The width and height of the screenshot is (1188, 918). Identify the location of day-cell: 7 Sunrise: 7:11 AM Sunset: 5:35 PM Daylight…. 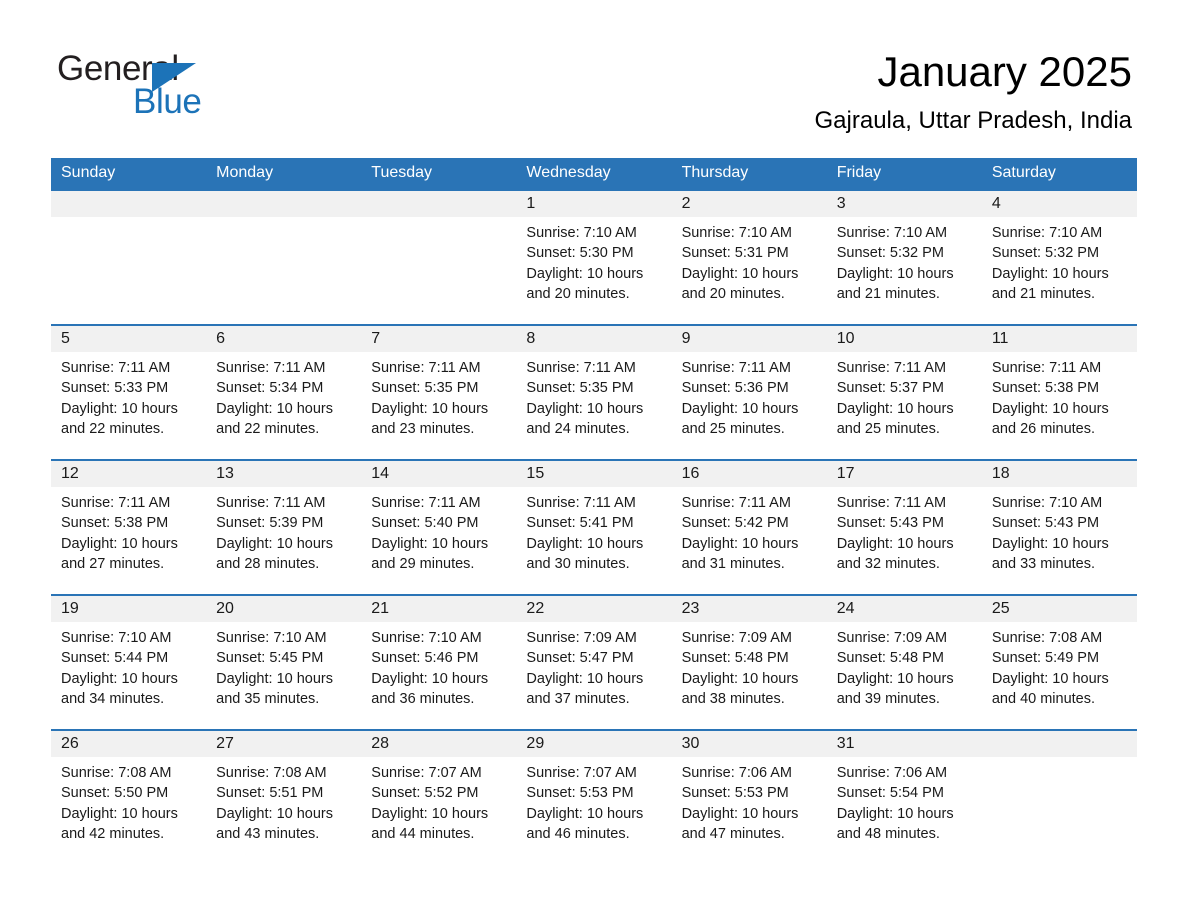
(439, 391).